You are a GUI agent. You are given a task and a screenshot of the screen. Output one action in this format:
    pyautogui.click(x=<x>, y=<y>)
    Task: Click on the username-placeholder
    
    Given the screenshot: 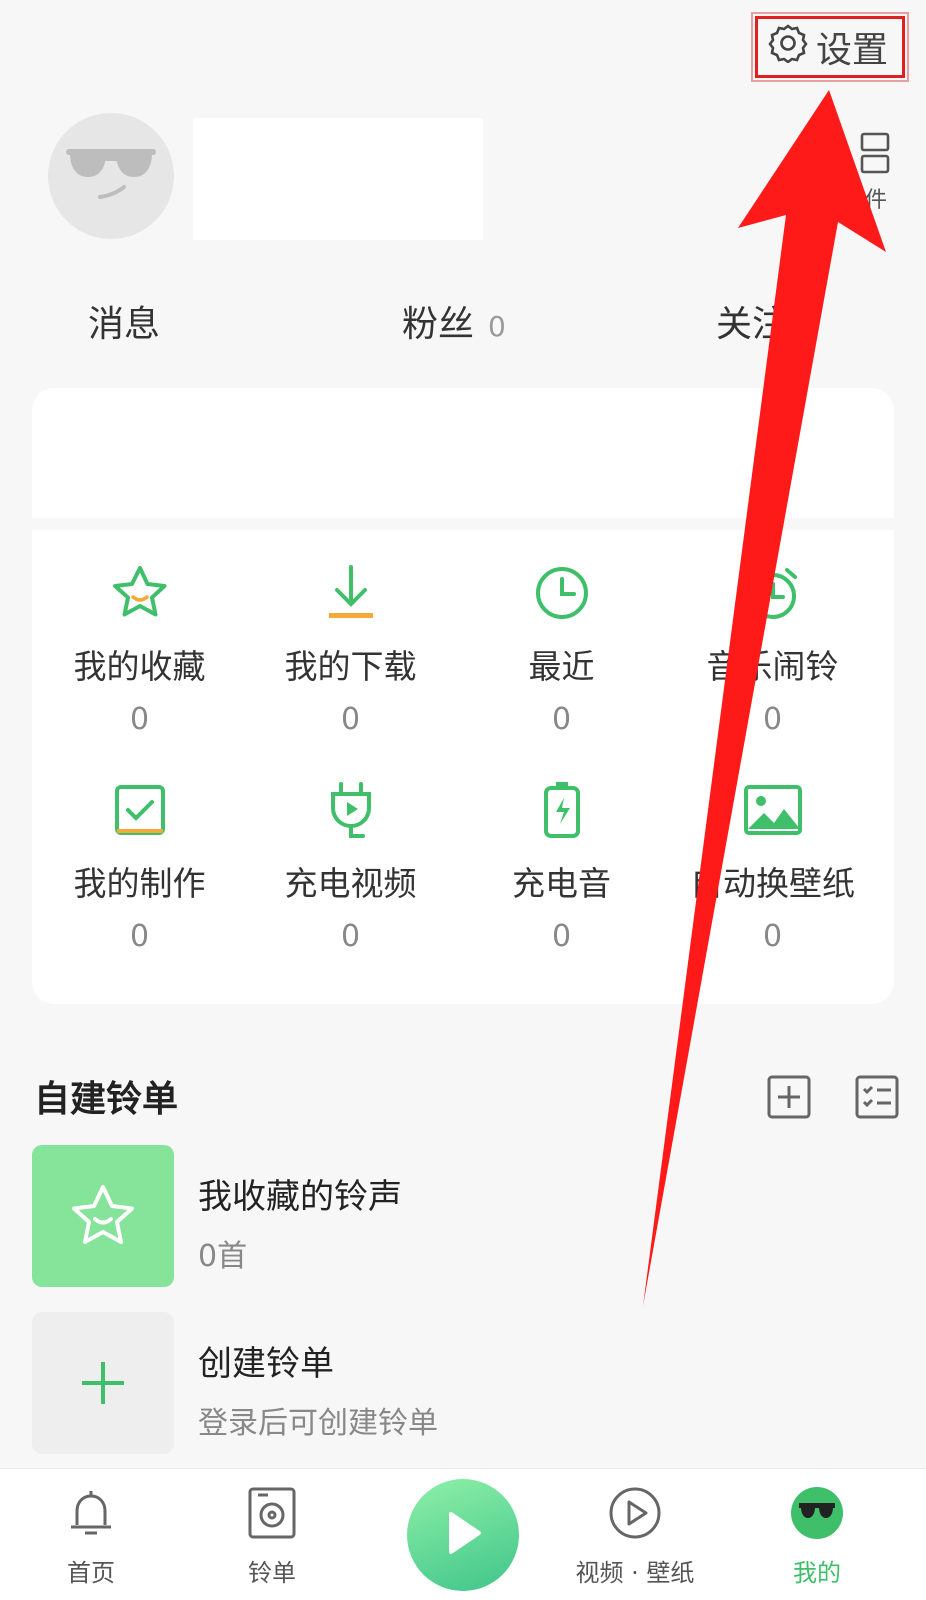 What is the action you would take?
    pyautogui.click(x=338, y=179)
    